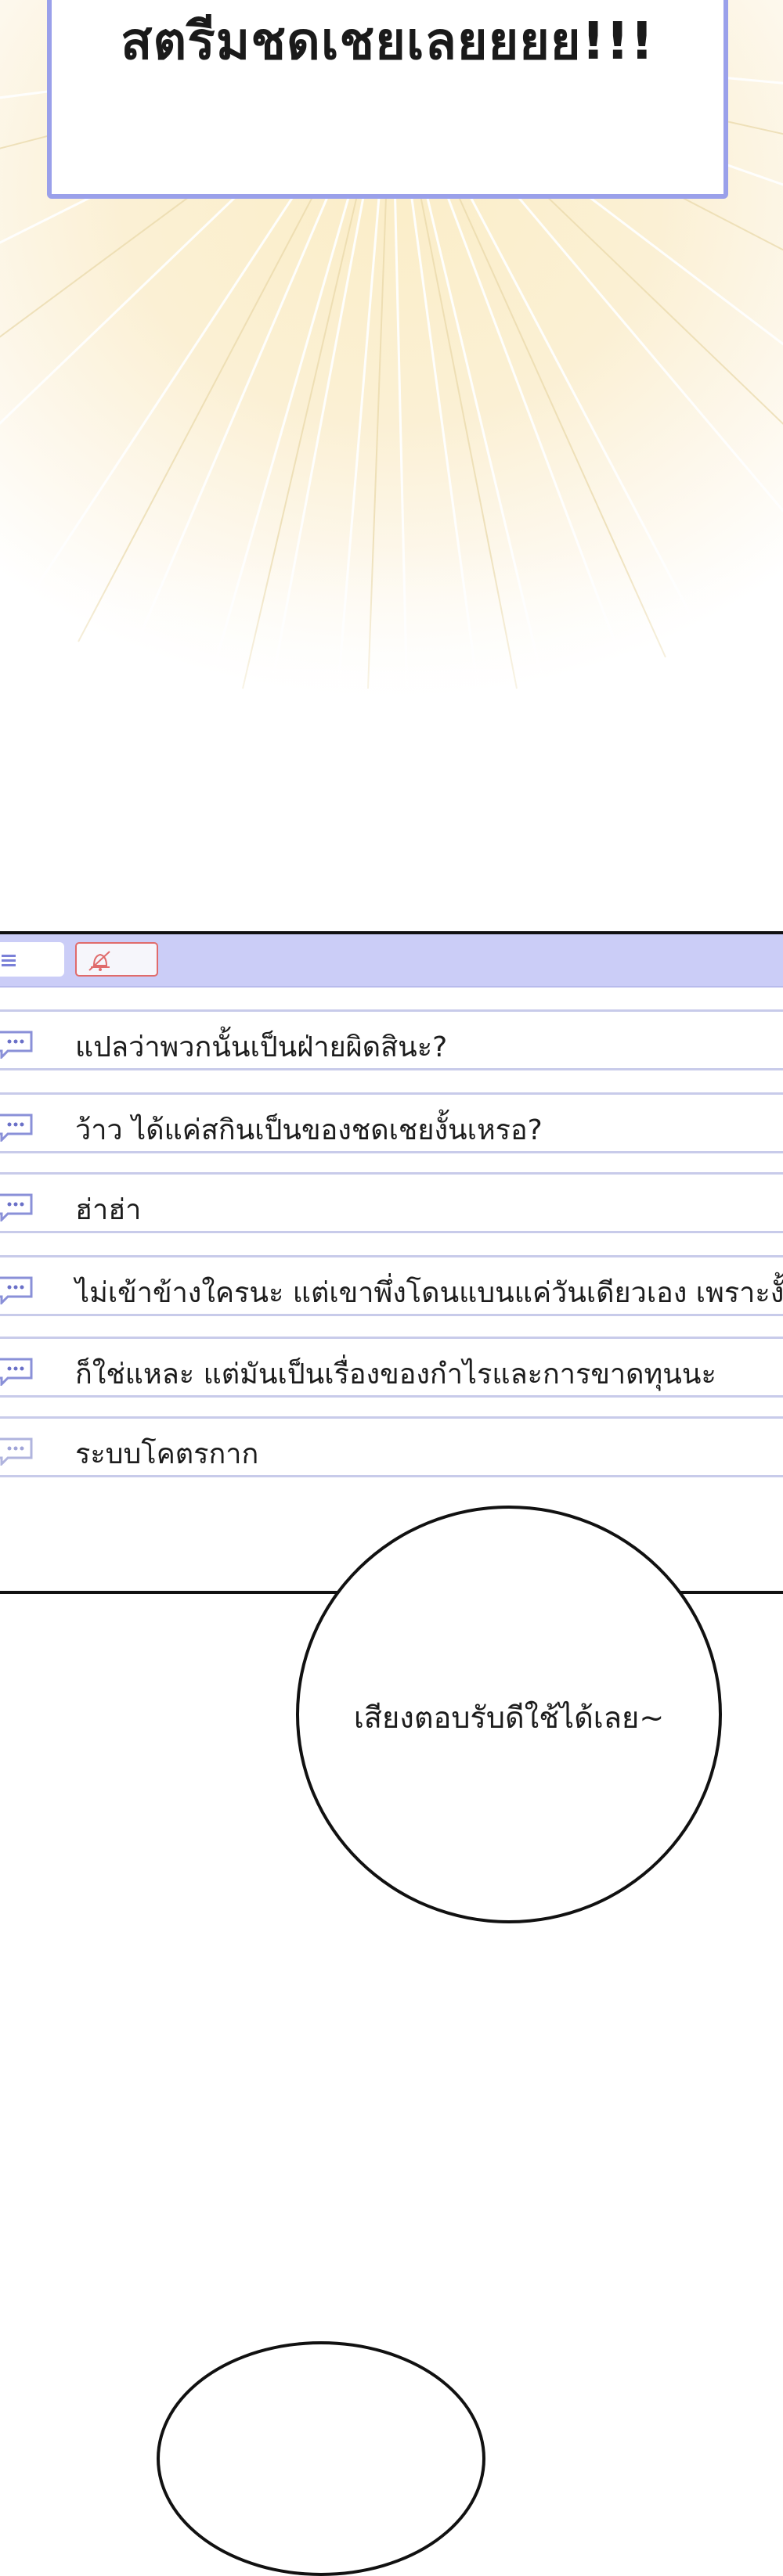 Image resolution: width=783 pixels, height=2576 pixels. Describe the element at coordinates (391, 1202) in the screenshot. I see `chat-message: ฮ่าฮ่า` at that location.